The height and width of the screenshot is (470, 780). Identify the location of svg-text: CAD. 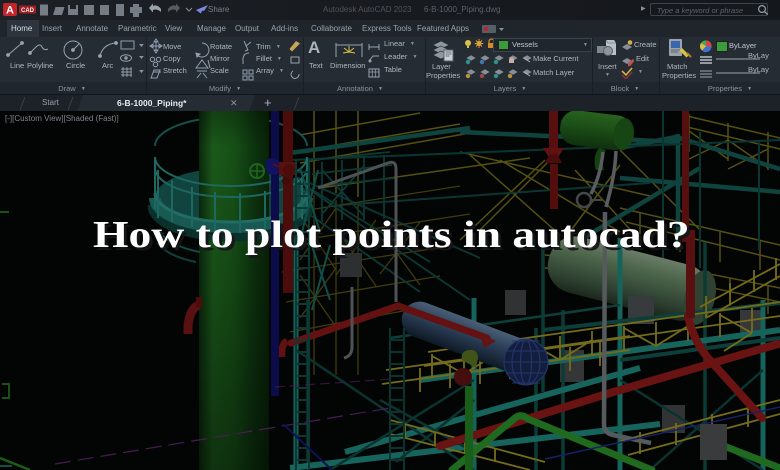
(28, 11).